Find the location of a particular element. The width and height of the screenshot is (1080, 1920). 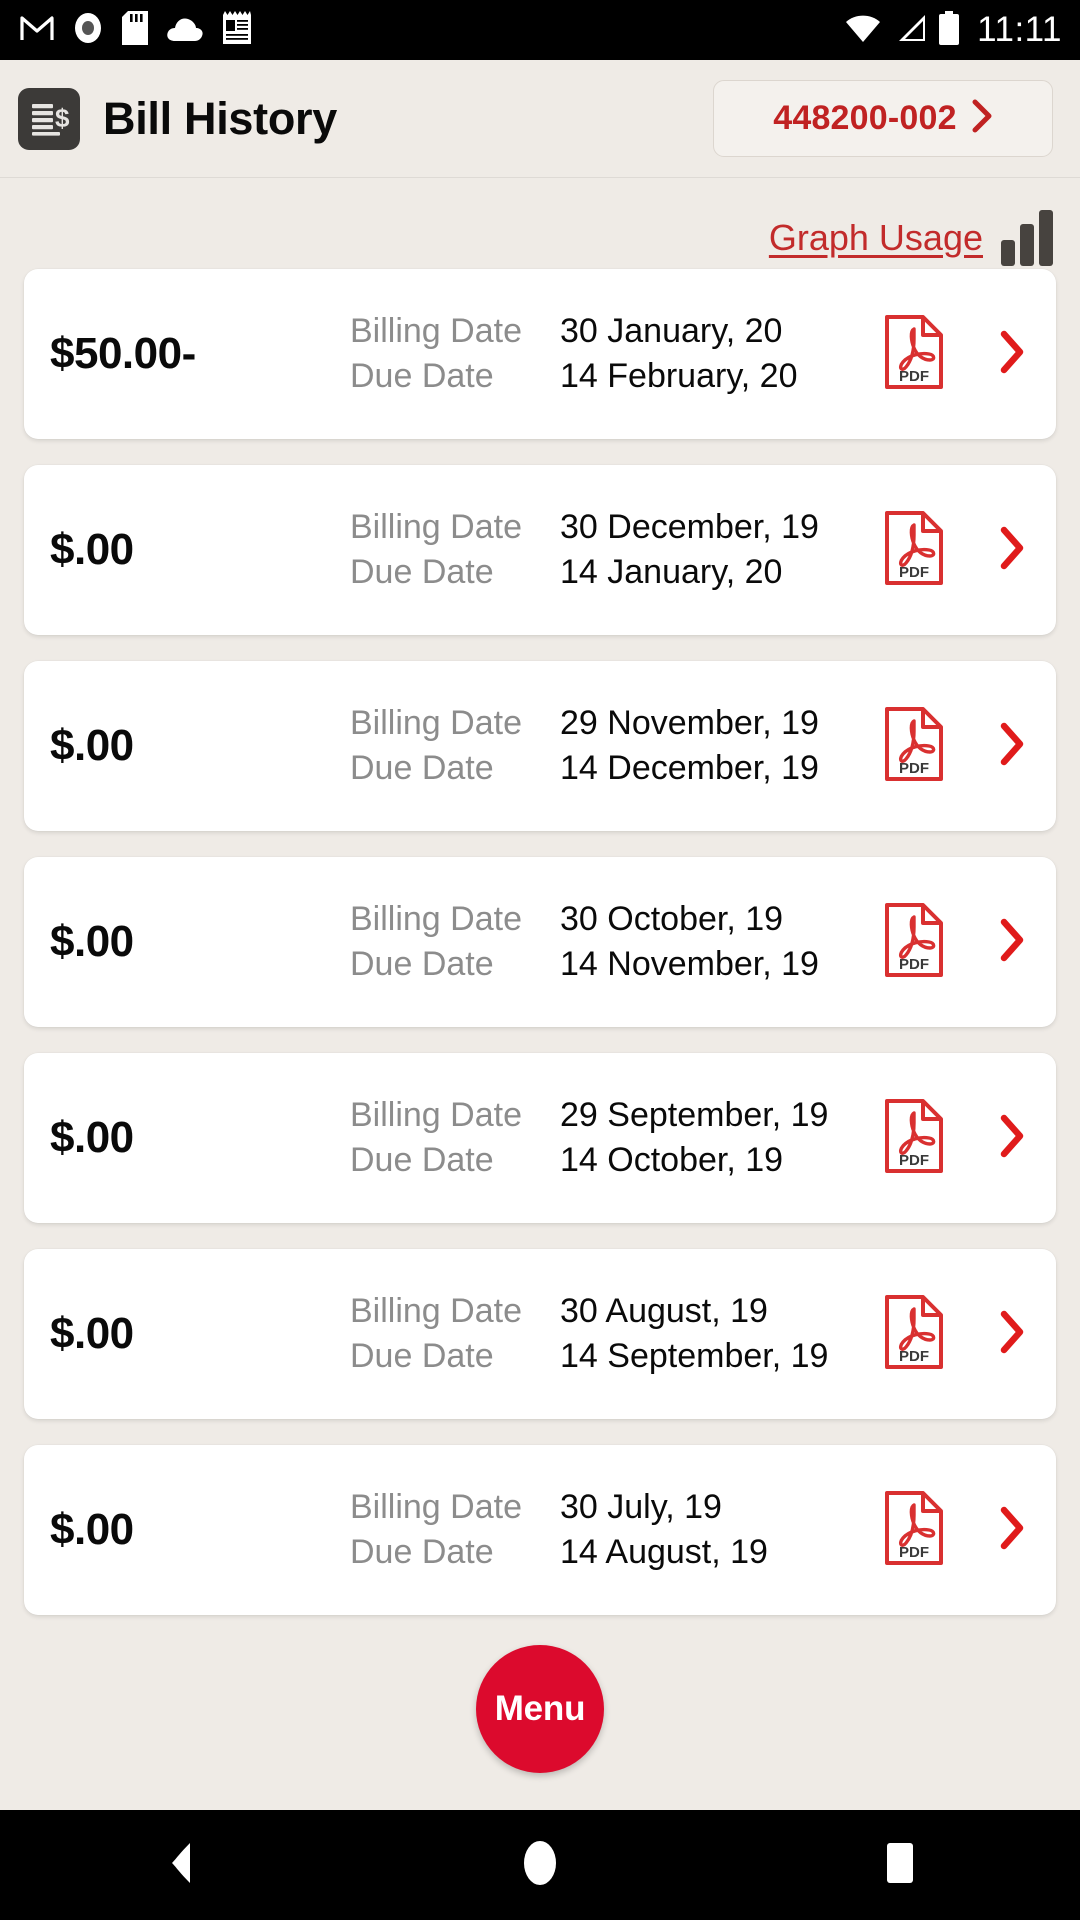

account-selector-button: 448200-002 is located at coordinates (883, 118).